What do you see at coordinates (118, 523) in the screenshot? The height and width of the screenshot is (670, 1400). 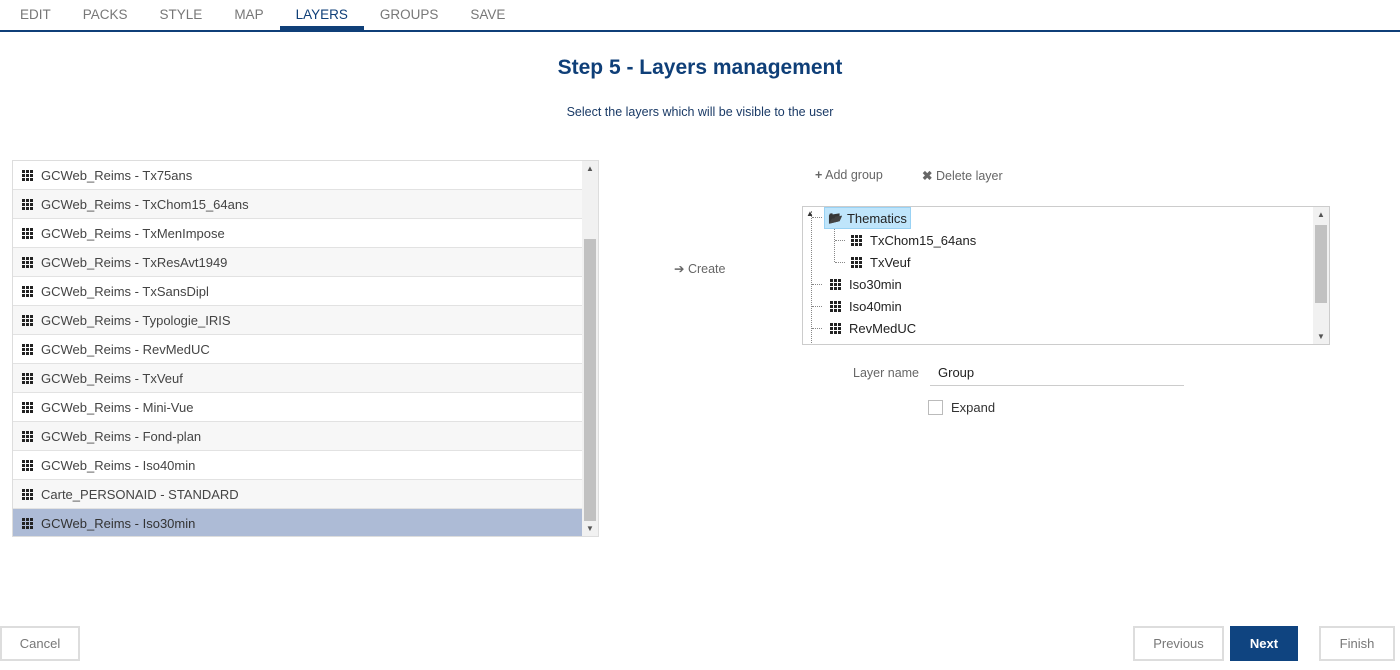 I see `layer-list-item-label: GCWeb_Reims - Iso30min` at bounding box center [118, 523].